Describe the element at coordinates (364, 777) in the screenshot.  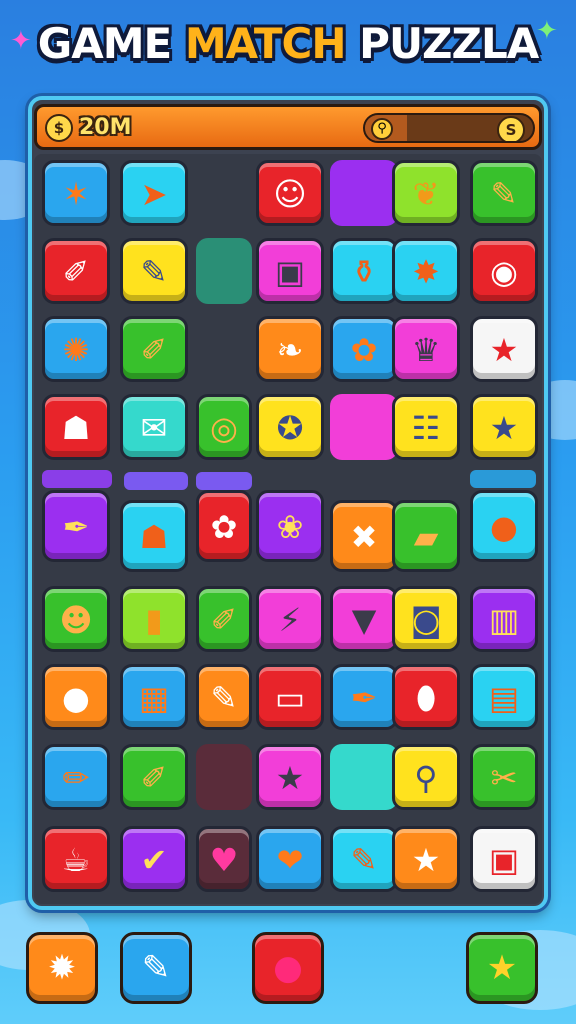
I see `tile-r8-c5` at that location.